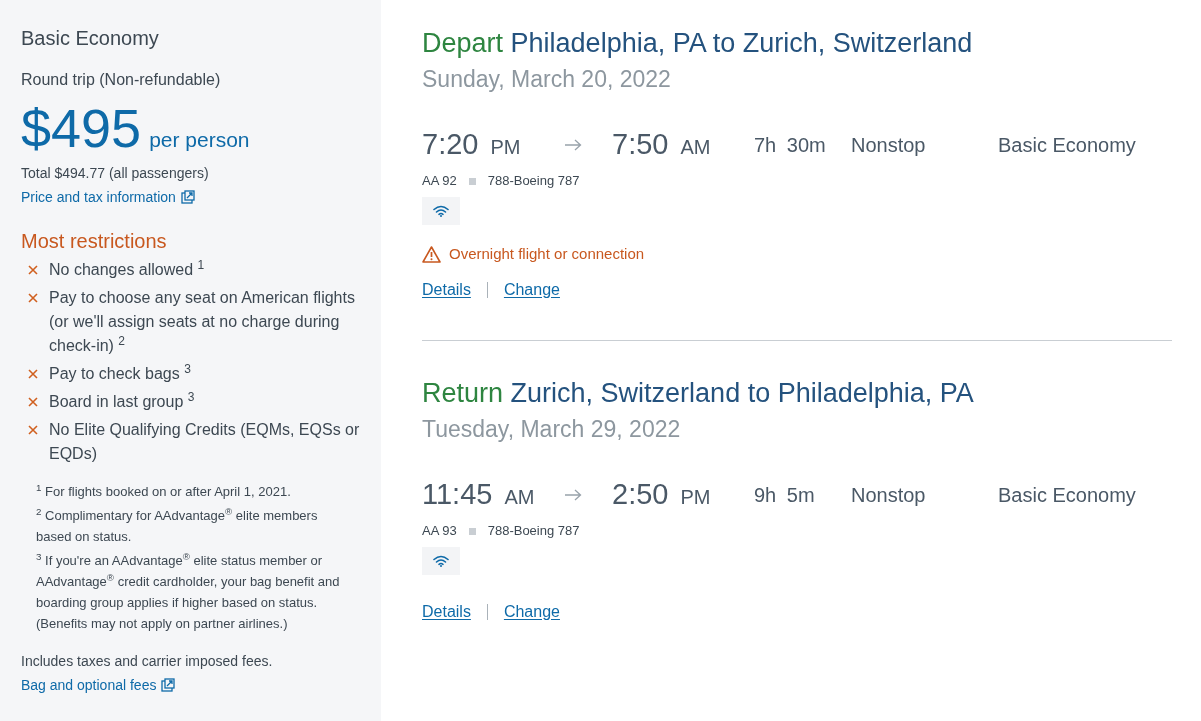  I want to click on restriction-text: Pay to choose any seat on American flights (or we'll assign seats at no charge during check-in) $^{2}$, so click(202, 322).